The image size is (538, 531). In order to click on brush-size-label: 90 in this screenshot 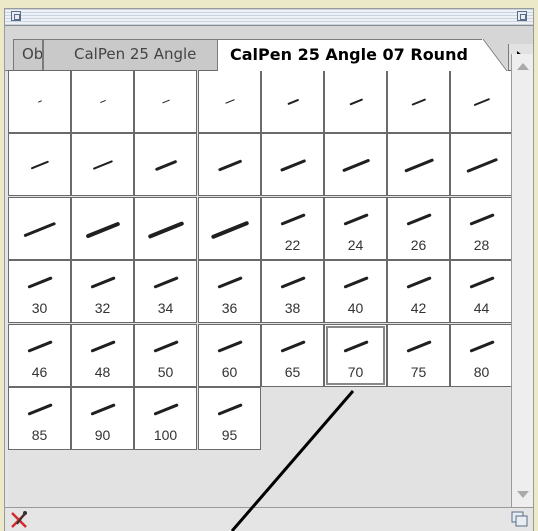, I will do `click(102, 435)`.